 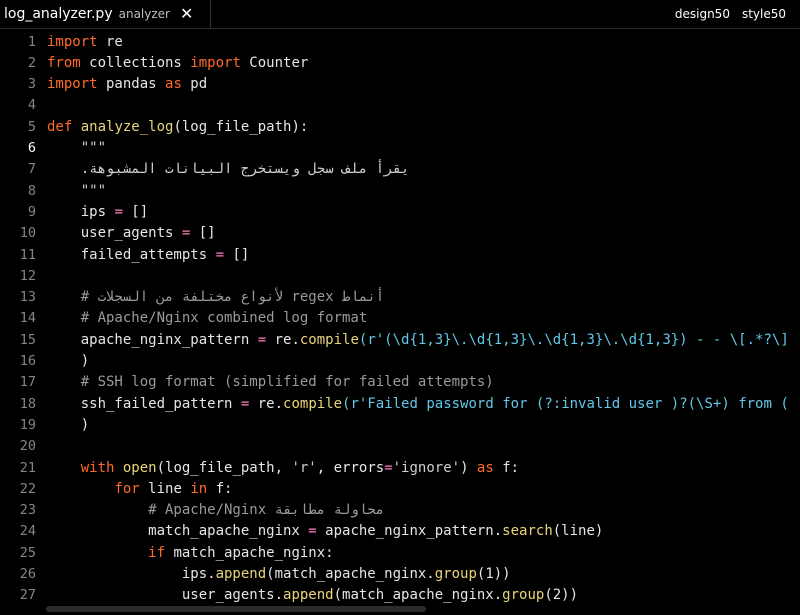 What do you see at coordinates (400, 318) in the screenshot?
I see `code-line: 14 # Apache/Nginx combined log format` at bounding box center [400, 318].